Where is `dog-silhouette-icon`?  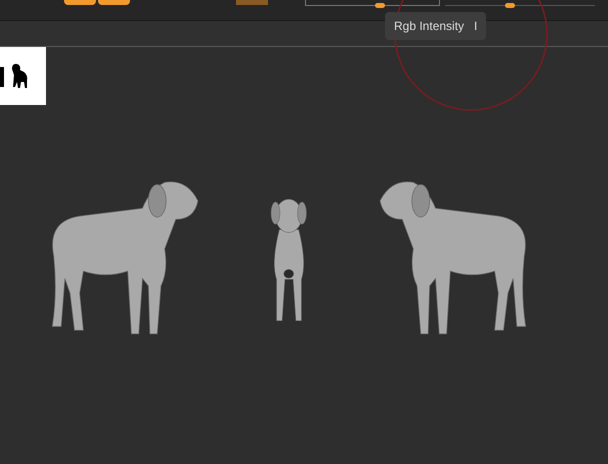
dog-silhouette-icon is located at coordinates (15, 76).